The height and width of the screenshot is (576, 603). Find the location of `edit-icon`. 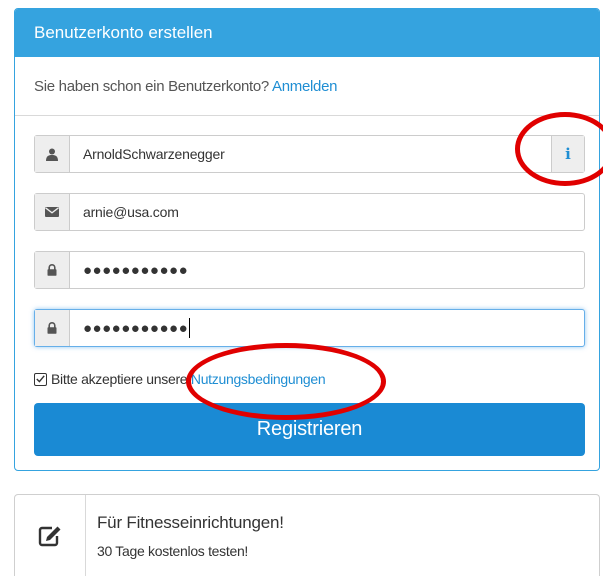

edit-icon is located at coordinates (49, 536).